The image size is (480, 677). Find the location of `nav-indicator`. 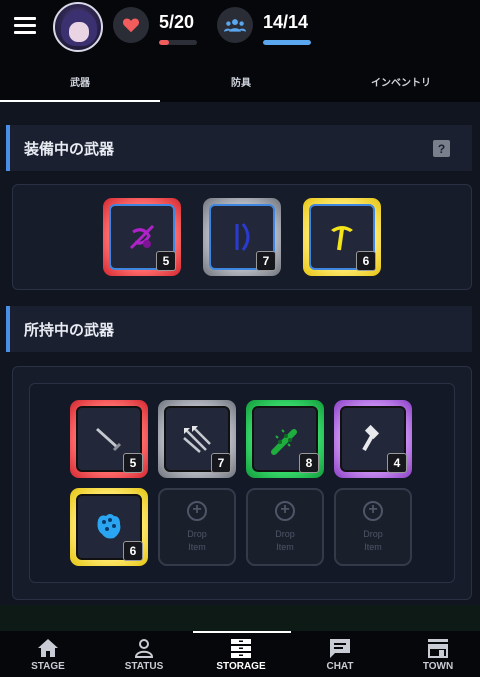

nav-indicator is located at coordinates (242, 632).